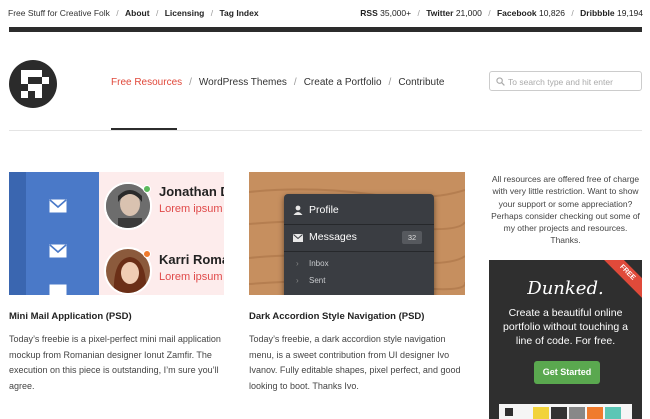 This screenshot has height=419, width=650. What do you see at coordinates (147, 254) in the screenshot?
I see `away-status-dot` at bounding box center [147, 254].